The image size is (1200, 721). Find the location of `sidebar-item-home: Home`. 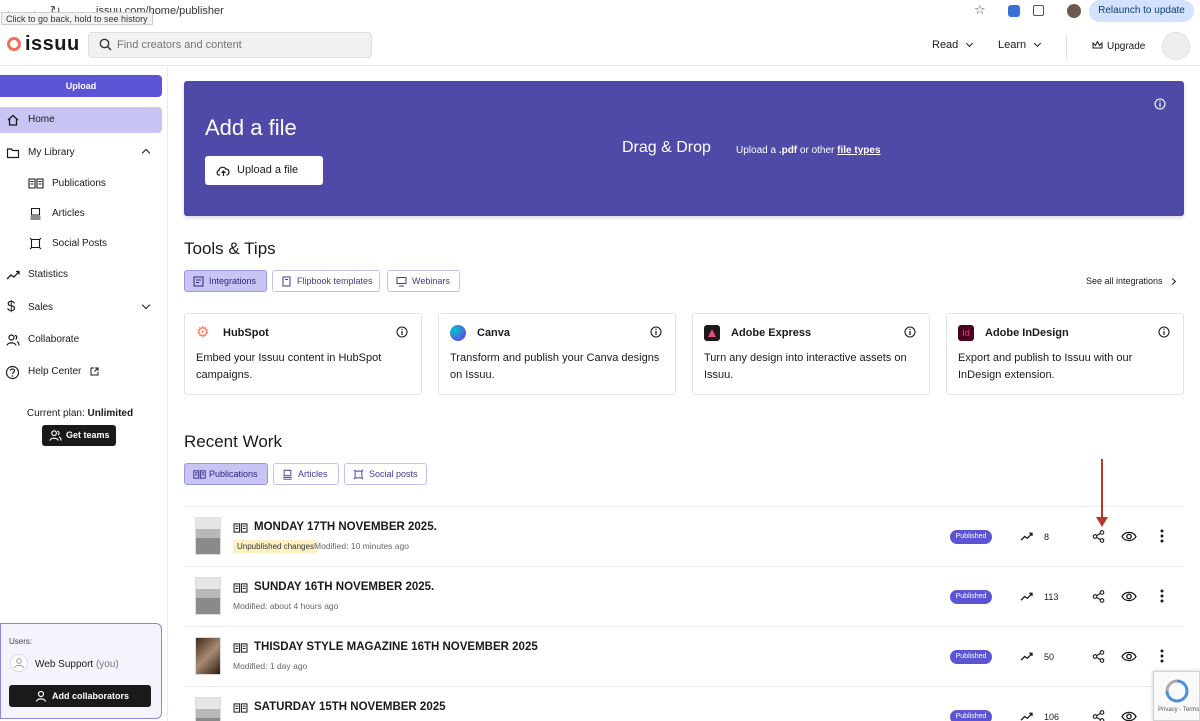

sidebar-item-home: Home is located at coordinates (81, 120).